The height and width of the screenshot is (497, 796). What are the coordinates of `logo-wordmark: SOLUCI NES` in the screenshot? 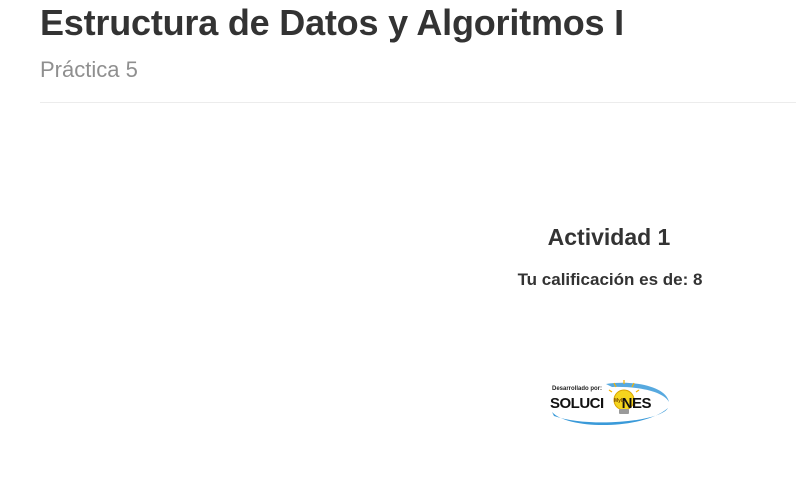 It's located at (601, 403).